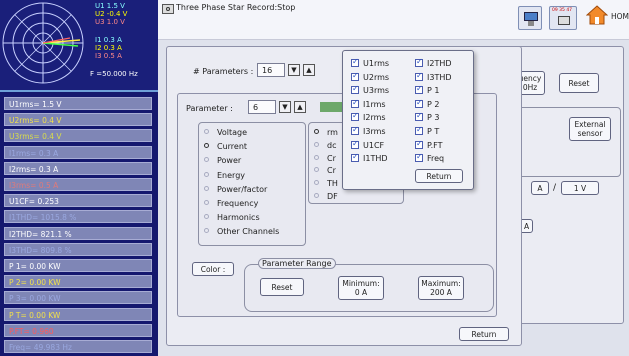 This screenshot has height=356, width=629. What do you see at coordinates (78, 298) in the screenshot?
I see `measurement-row: P 3= 0.00 KW` at bounding box center [78, 298].